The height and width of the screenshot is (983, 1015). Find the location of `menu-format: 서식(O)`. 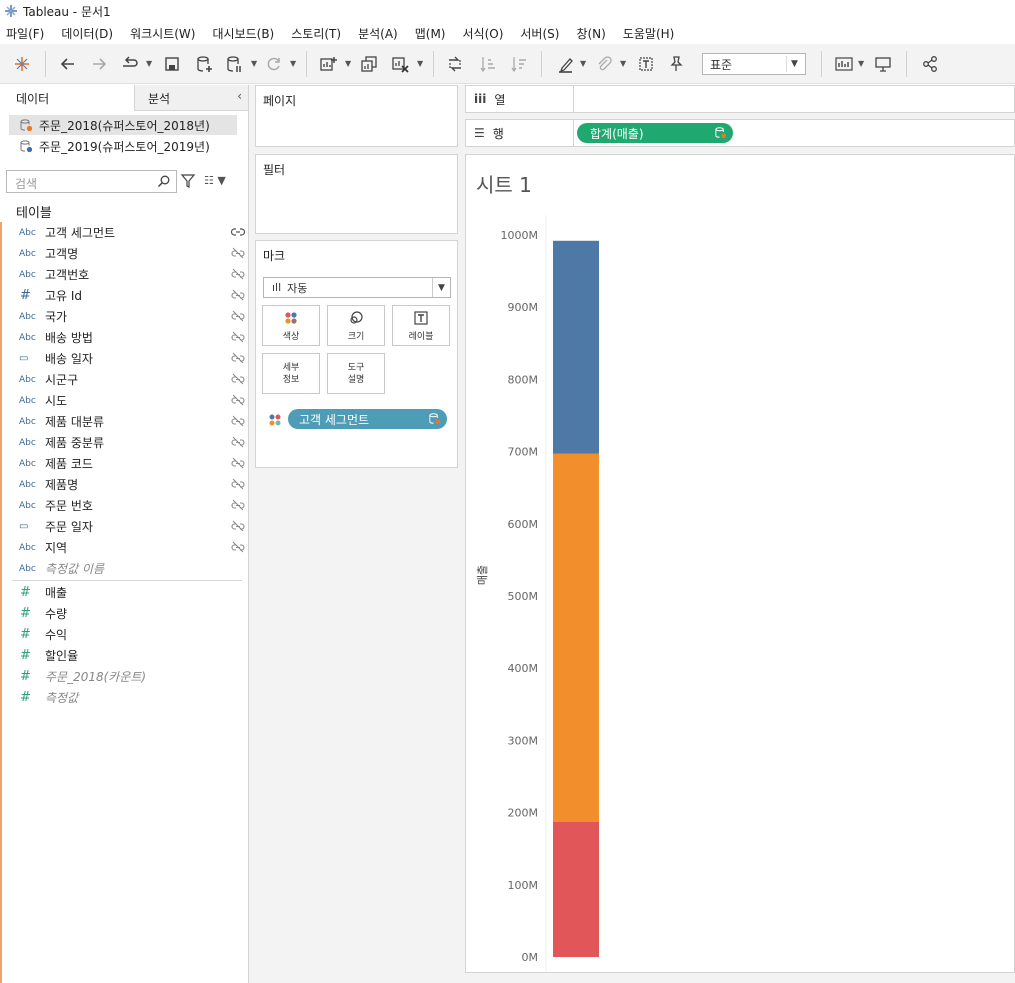

menu-format: 서식(O) is located at coordinates (483, 33).